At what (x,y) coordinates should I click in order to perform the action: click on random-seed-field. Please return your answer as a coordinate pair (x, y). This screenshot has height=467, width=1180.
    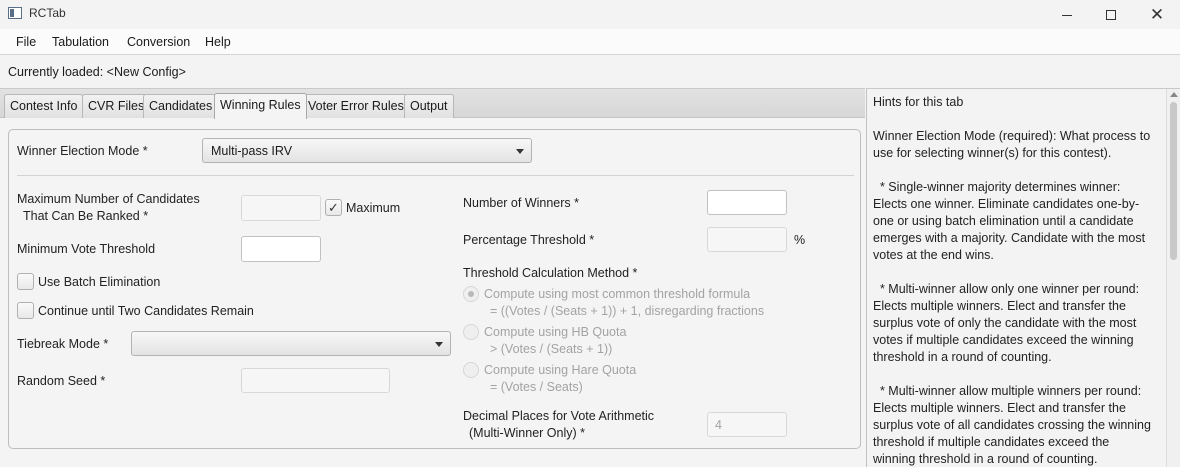
    Looking at the image, I should click on (315, 380).